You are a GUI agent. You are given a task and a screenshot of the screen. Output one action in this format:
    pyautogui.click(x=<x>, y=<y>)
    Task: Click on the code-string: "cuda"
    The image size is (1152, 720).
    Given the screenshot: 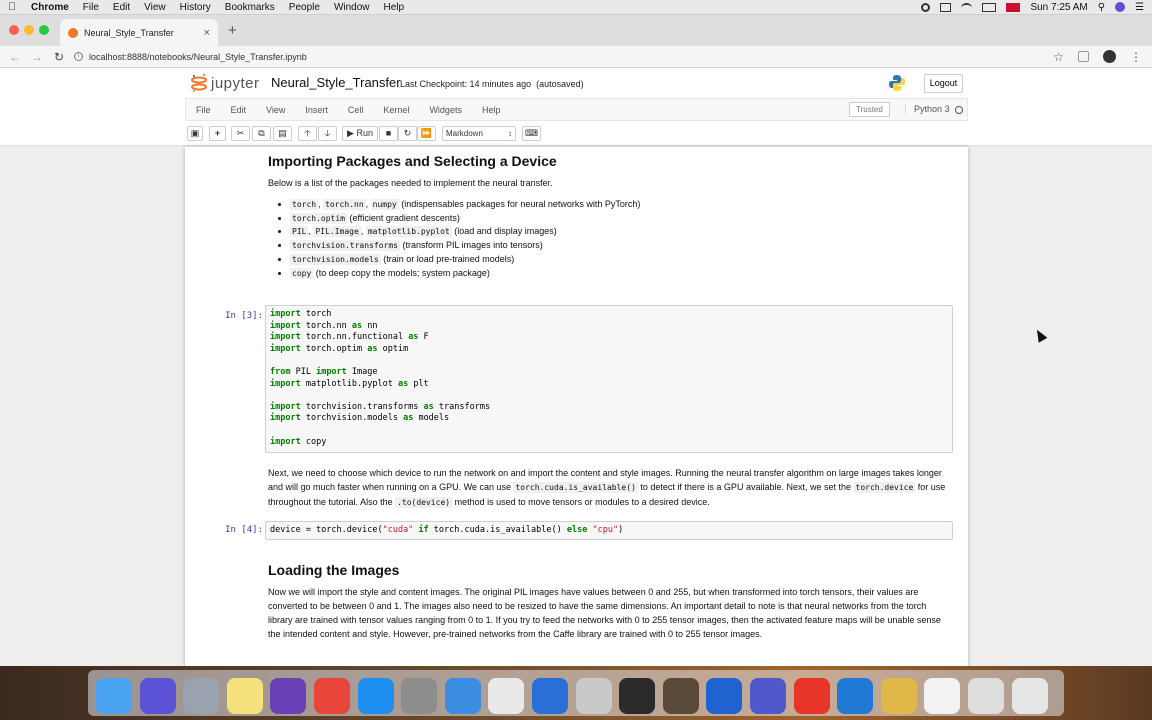 What is the action you would take?
    pyautogui.click(x=398, y=530)
    